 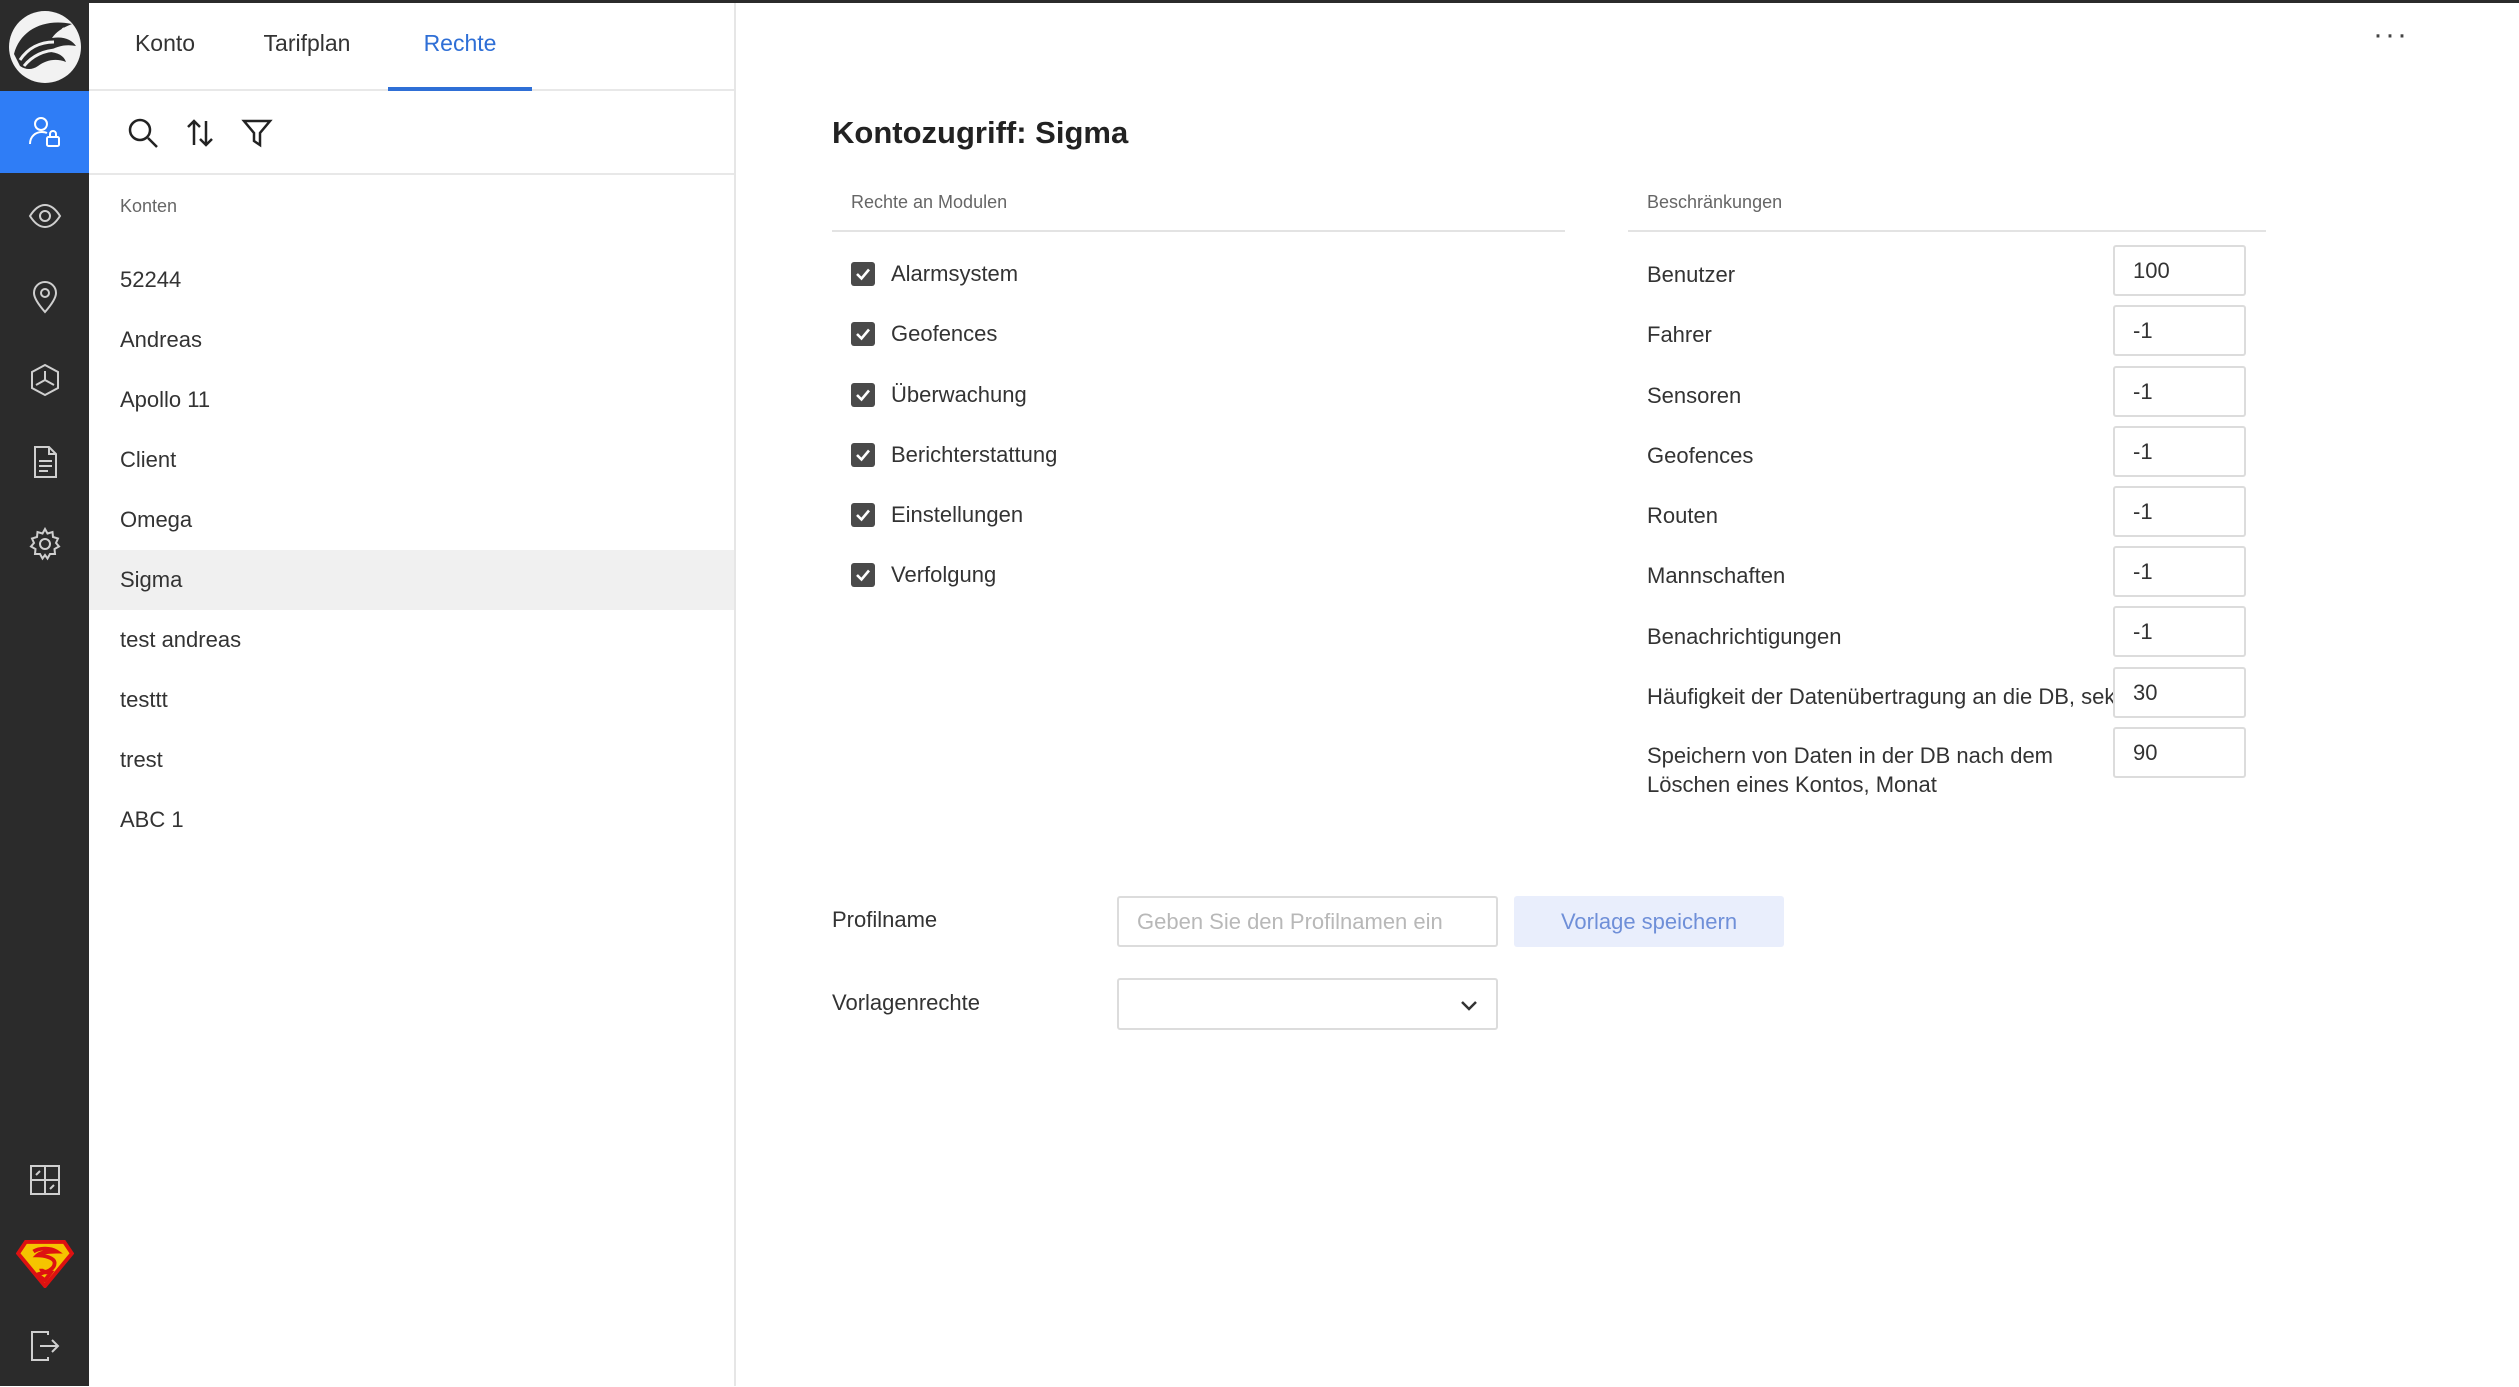 I want to click on sort-button, so click(x=200, y=133).